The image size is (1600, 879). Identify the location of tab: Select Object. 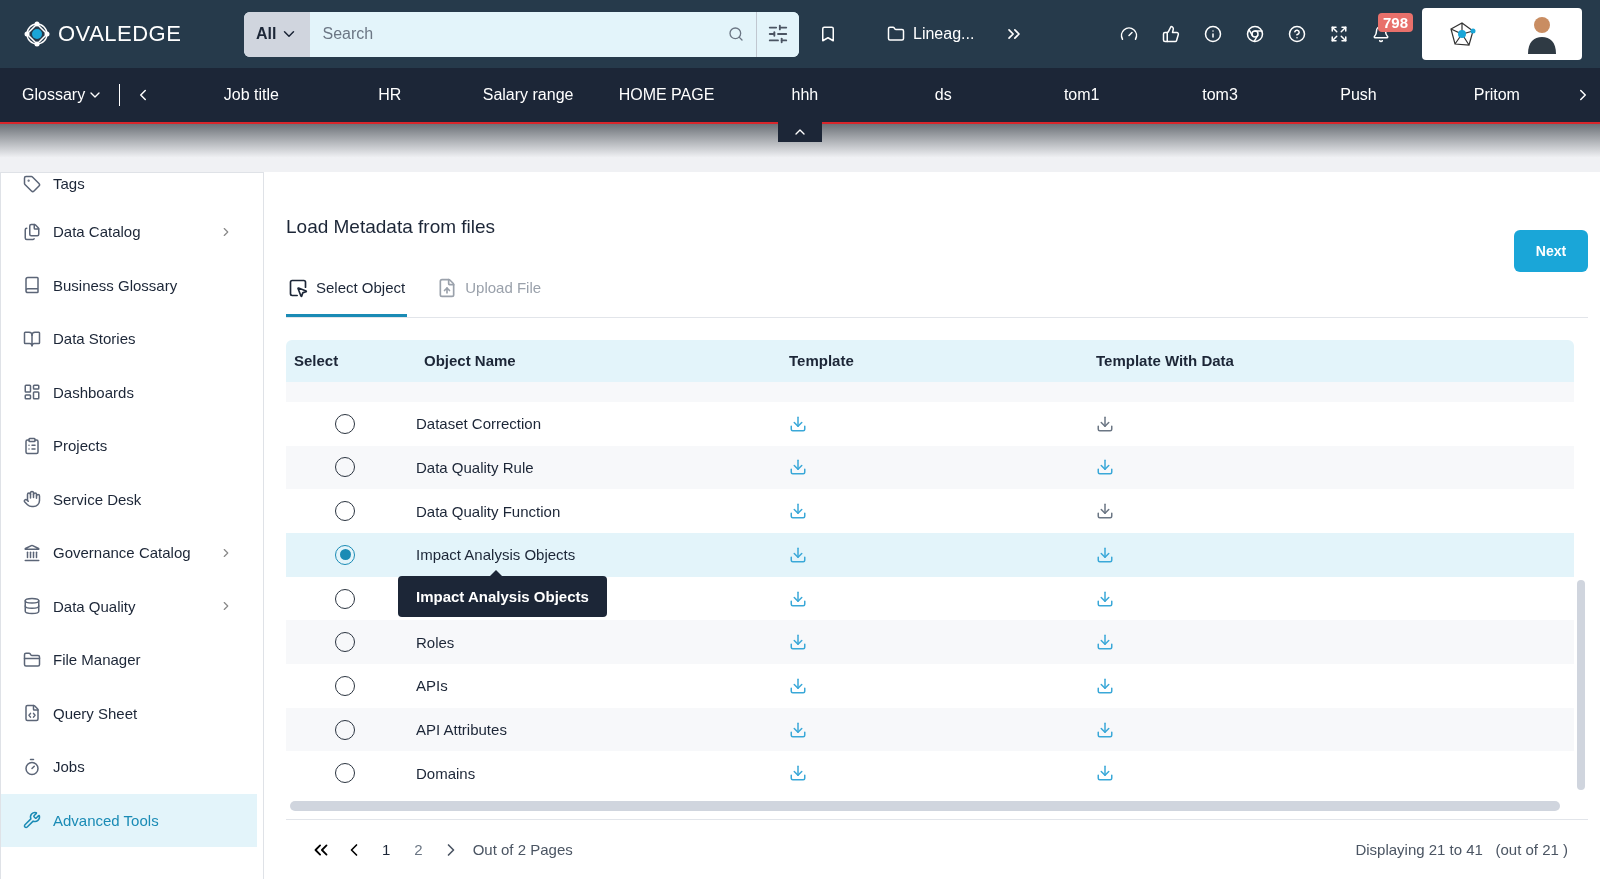
(347, 289).